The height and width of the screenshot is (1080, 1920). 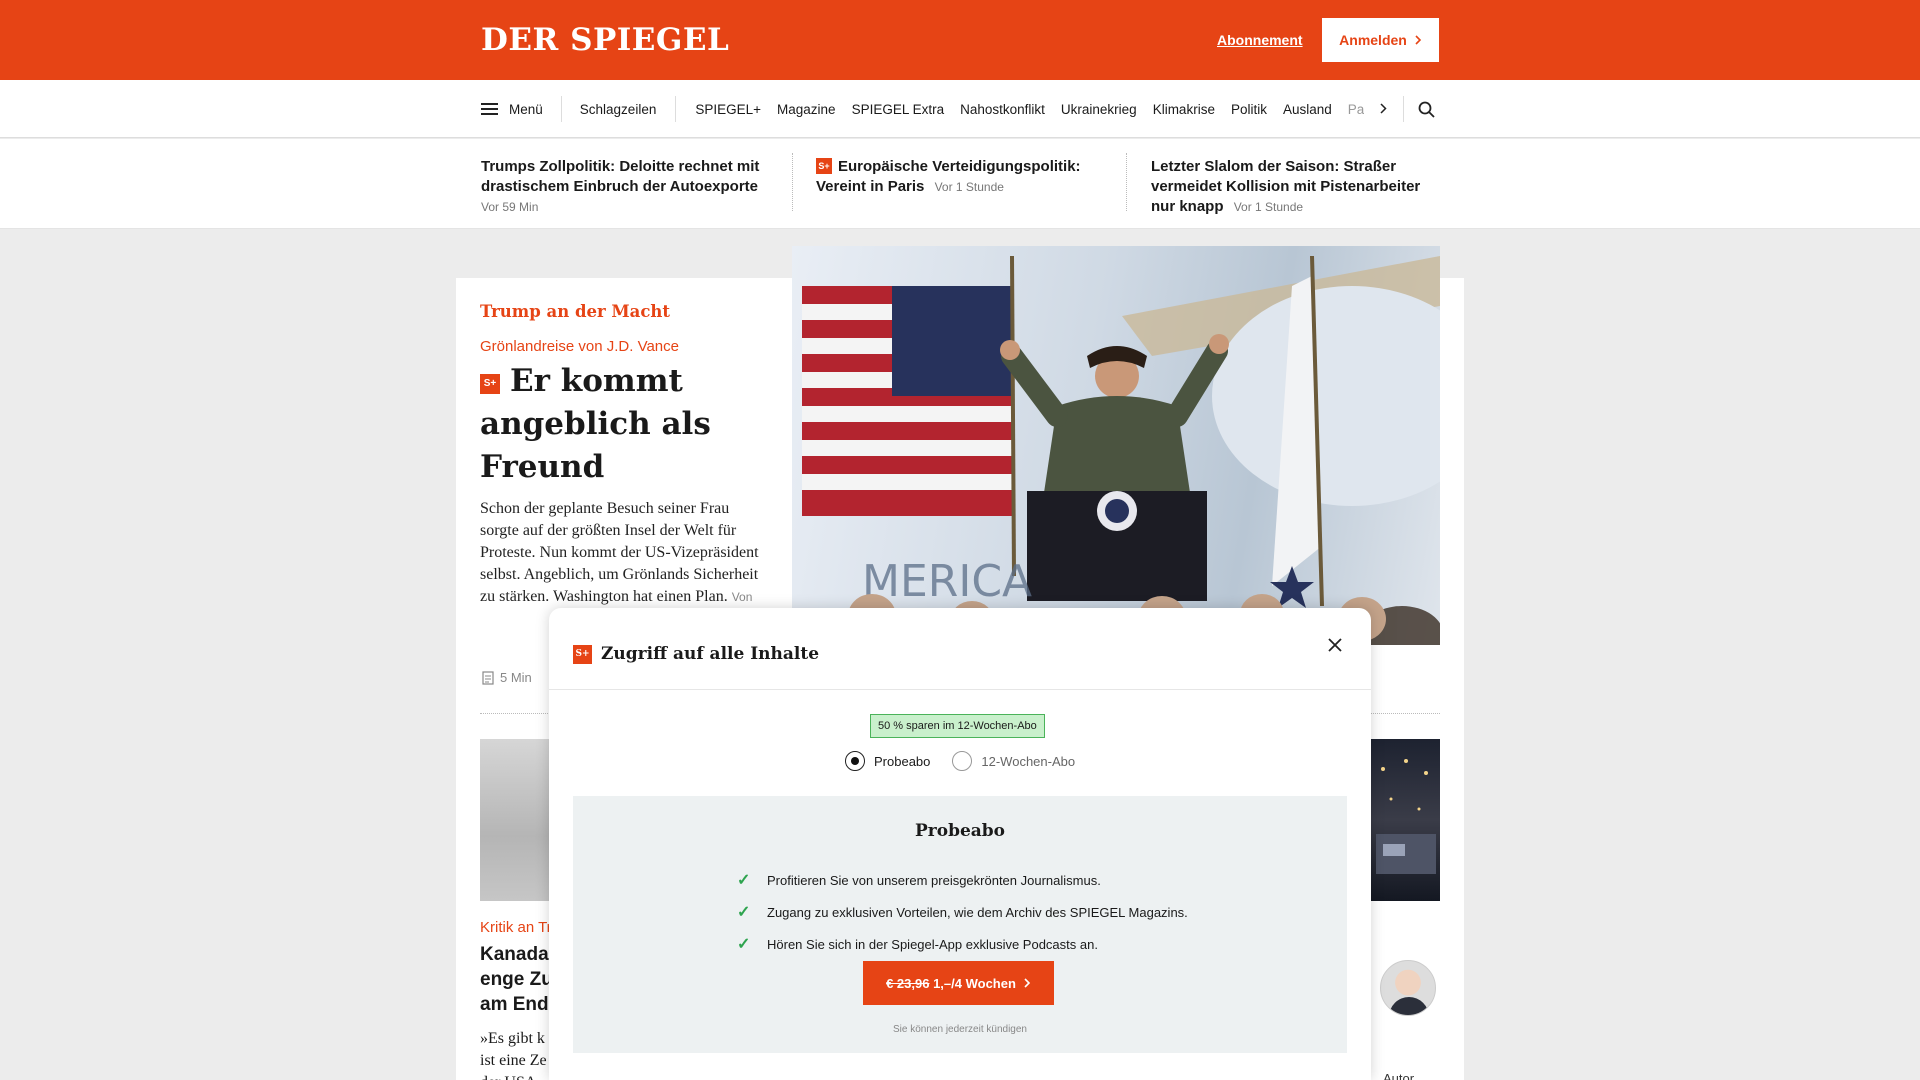 I want to click on article-headline-line: enge Zu, so click(x=516, y=979).